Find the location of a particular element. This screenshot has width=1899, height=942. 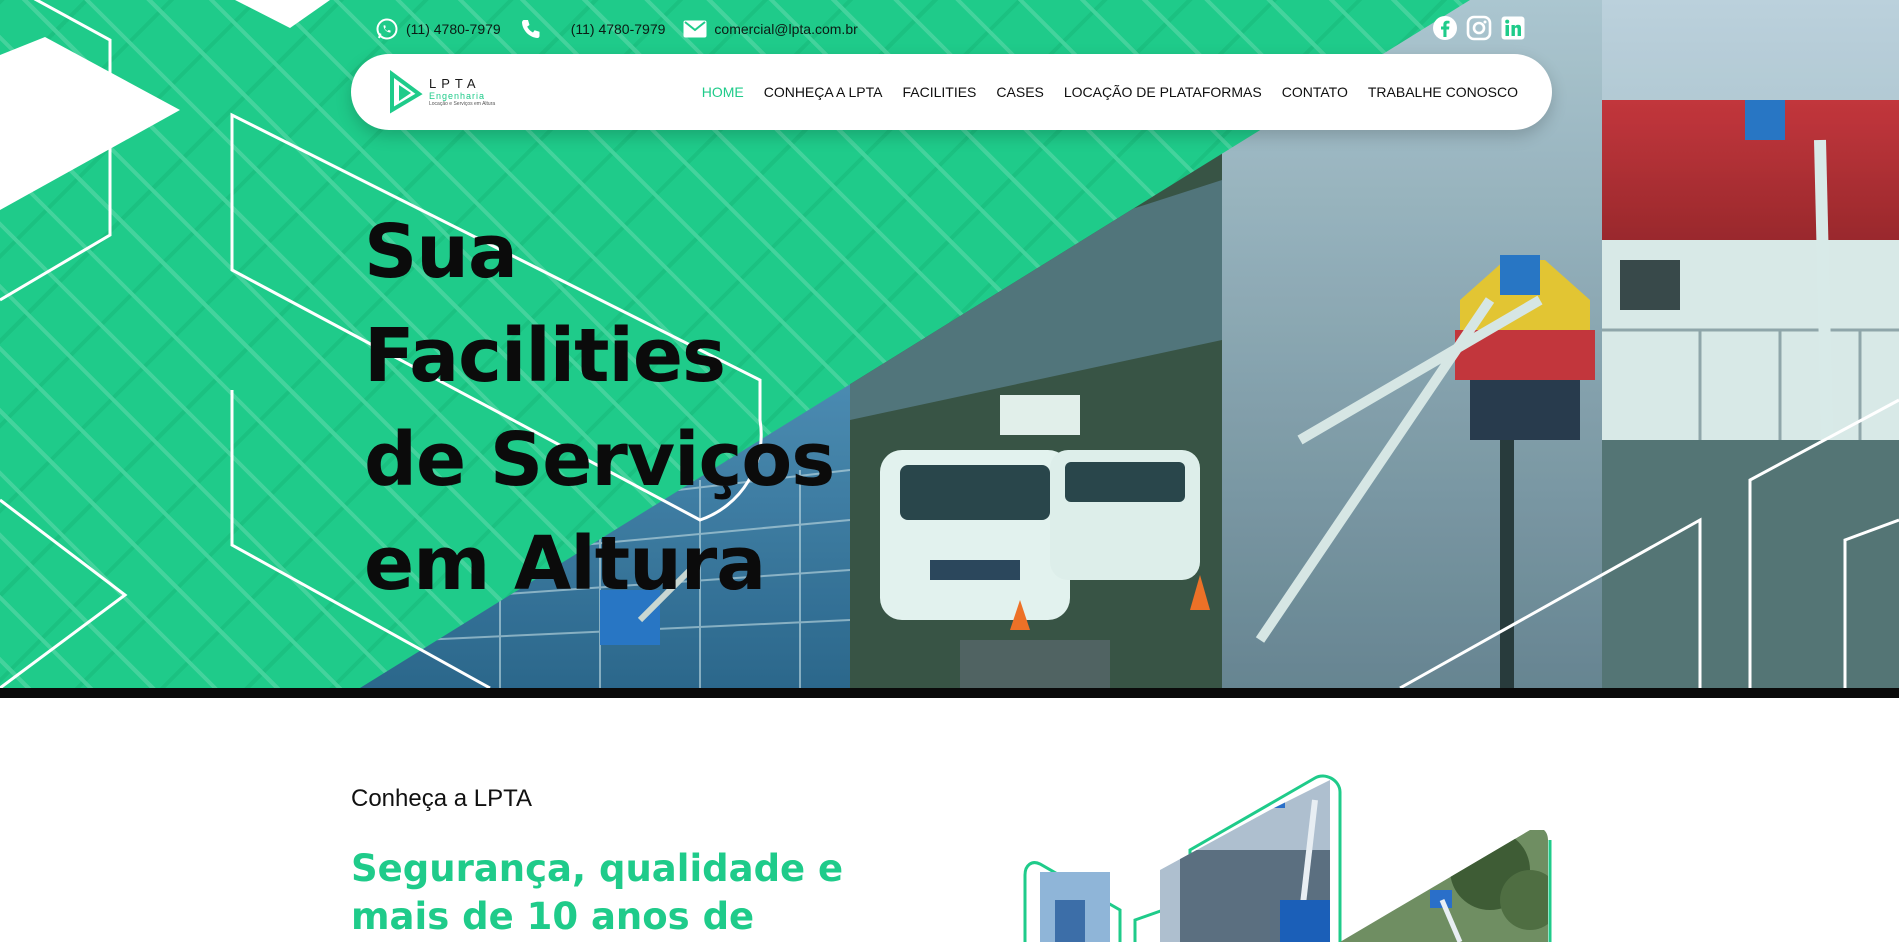

whatsapp-contact: (11) 4780-7979 is located at coordinates (438, 29).